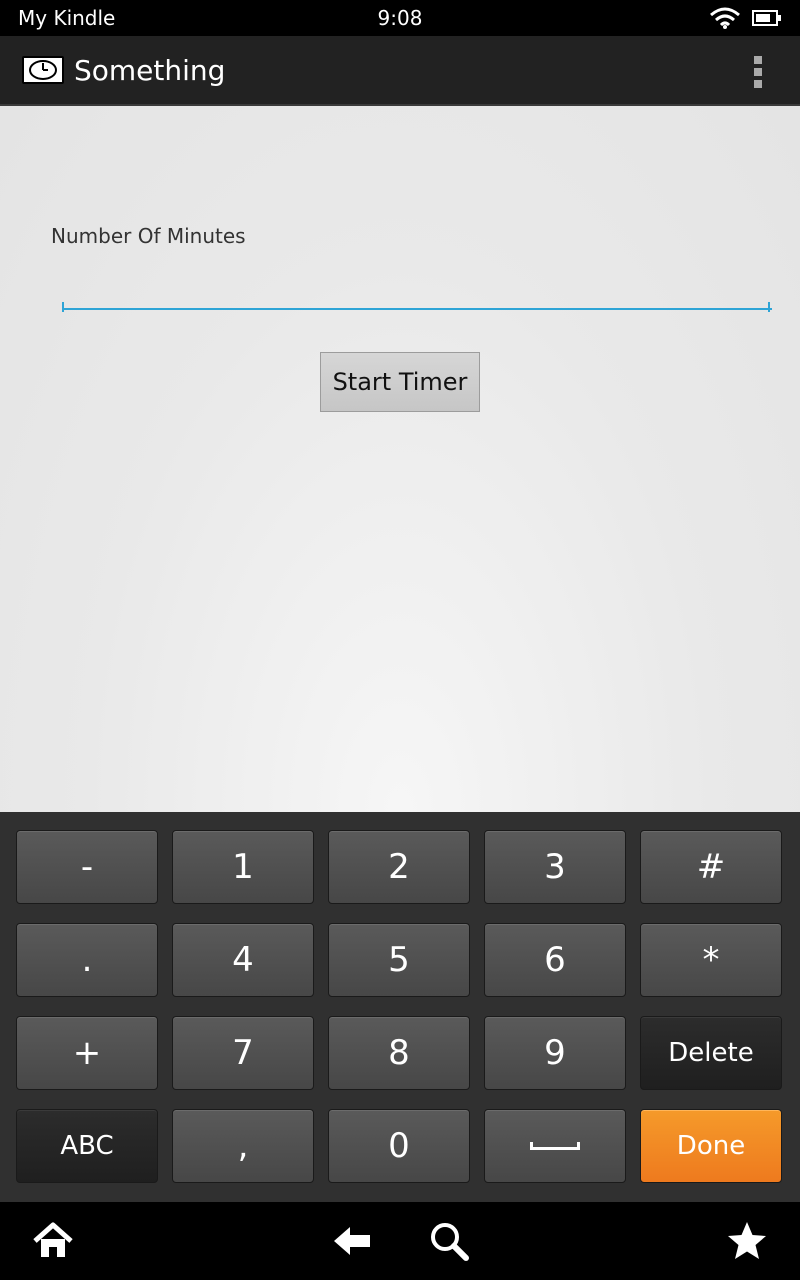  What do you see at coordinates (243, 867) in the screenshot?
I see `key-1: 1` at bounding box center [243, 867].